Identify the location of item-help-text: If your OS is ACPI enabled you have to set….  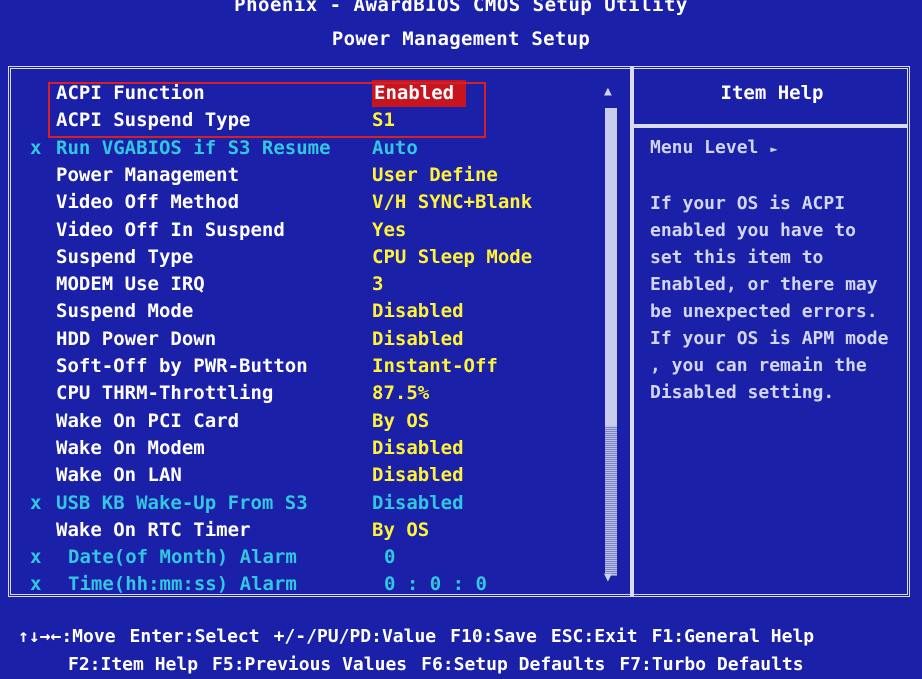
(781, 298).